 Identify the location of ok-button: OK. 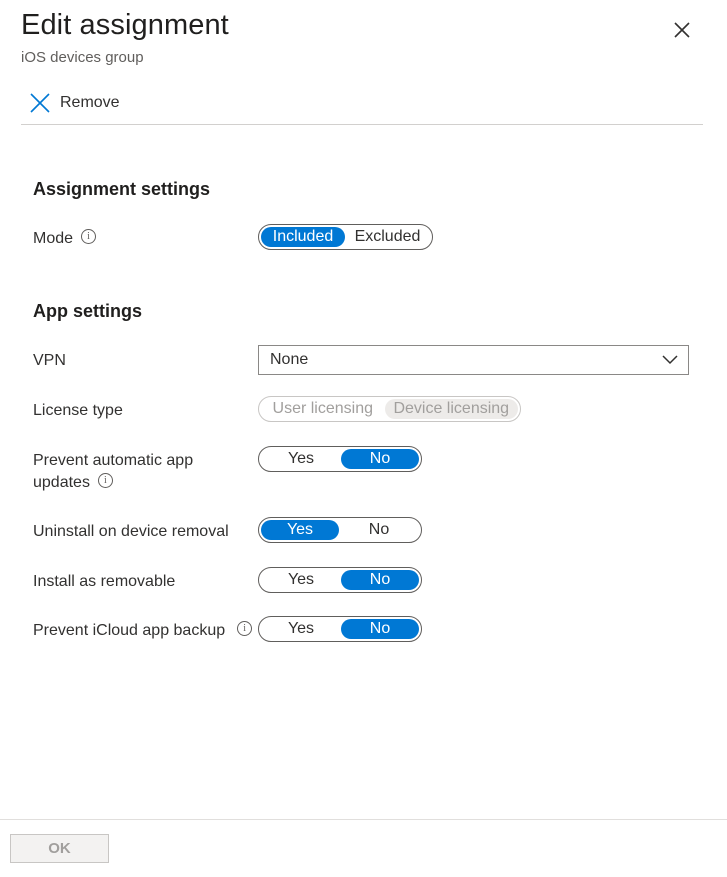
(59, 848).